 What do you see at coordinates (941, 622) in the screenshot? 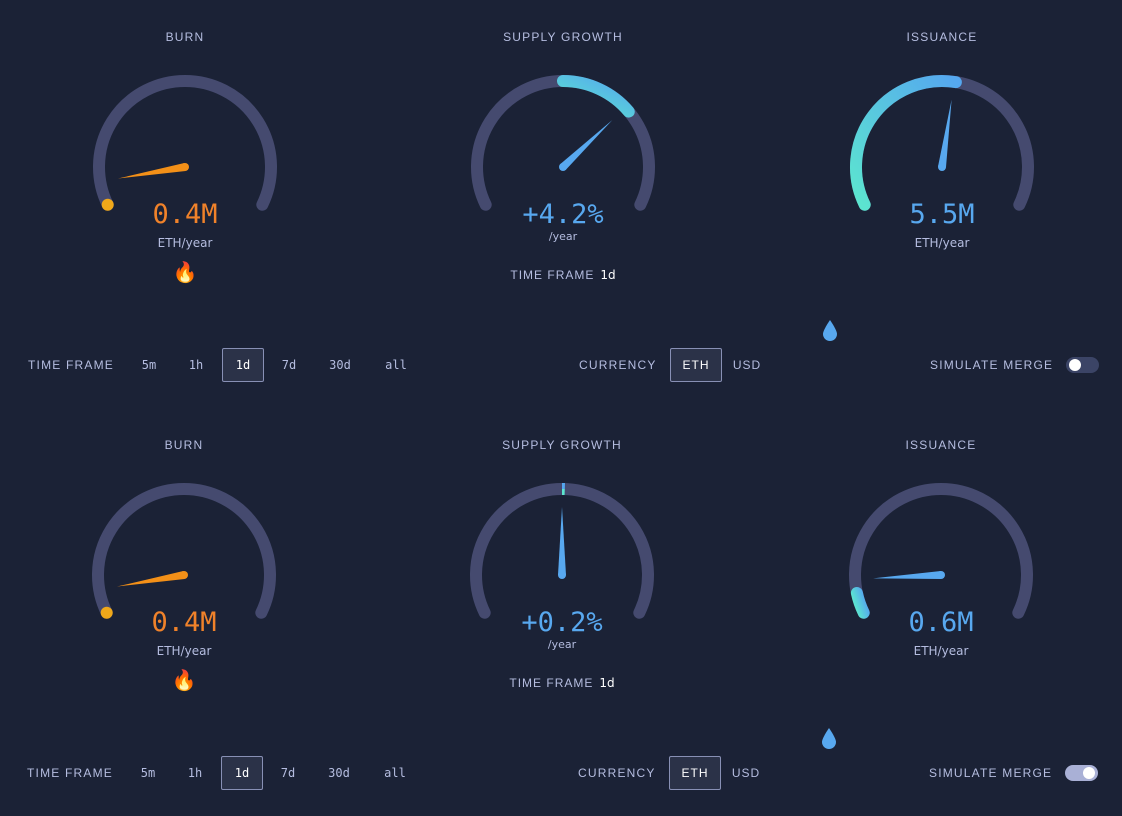
I see `issuance-value: 0.6M` at bounding box center [941, 622].